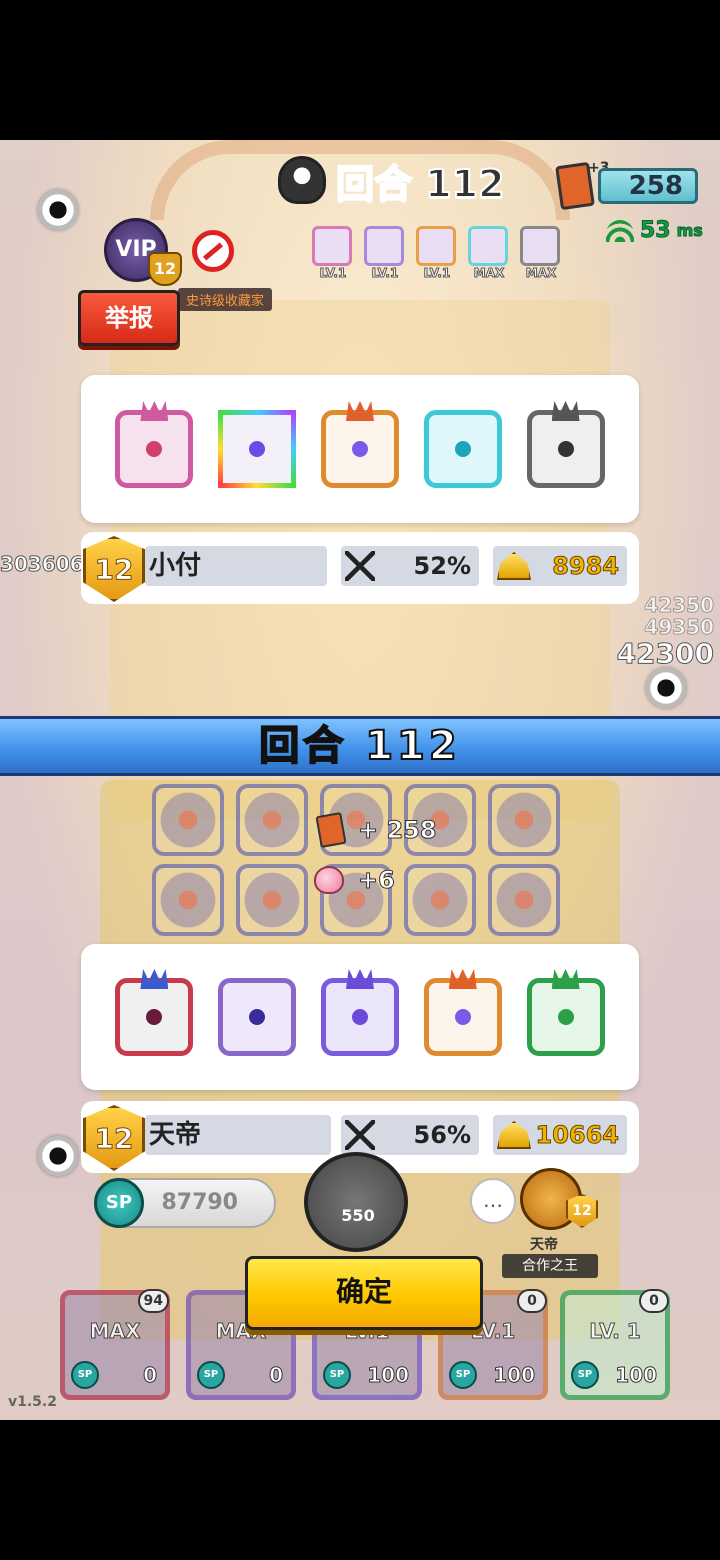  What do you see at coordinates (550, 1266) in the screenshot?
I see `coop-title: 合作之王` at bounding box center [550, 1266].